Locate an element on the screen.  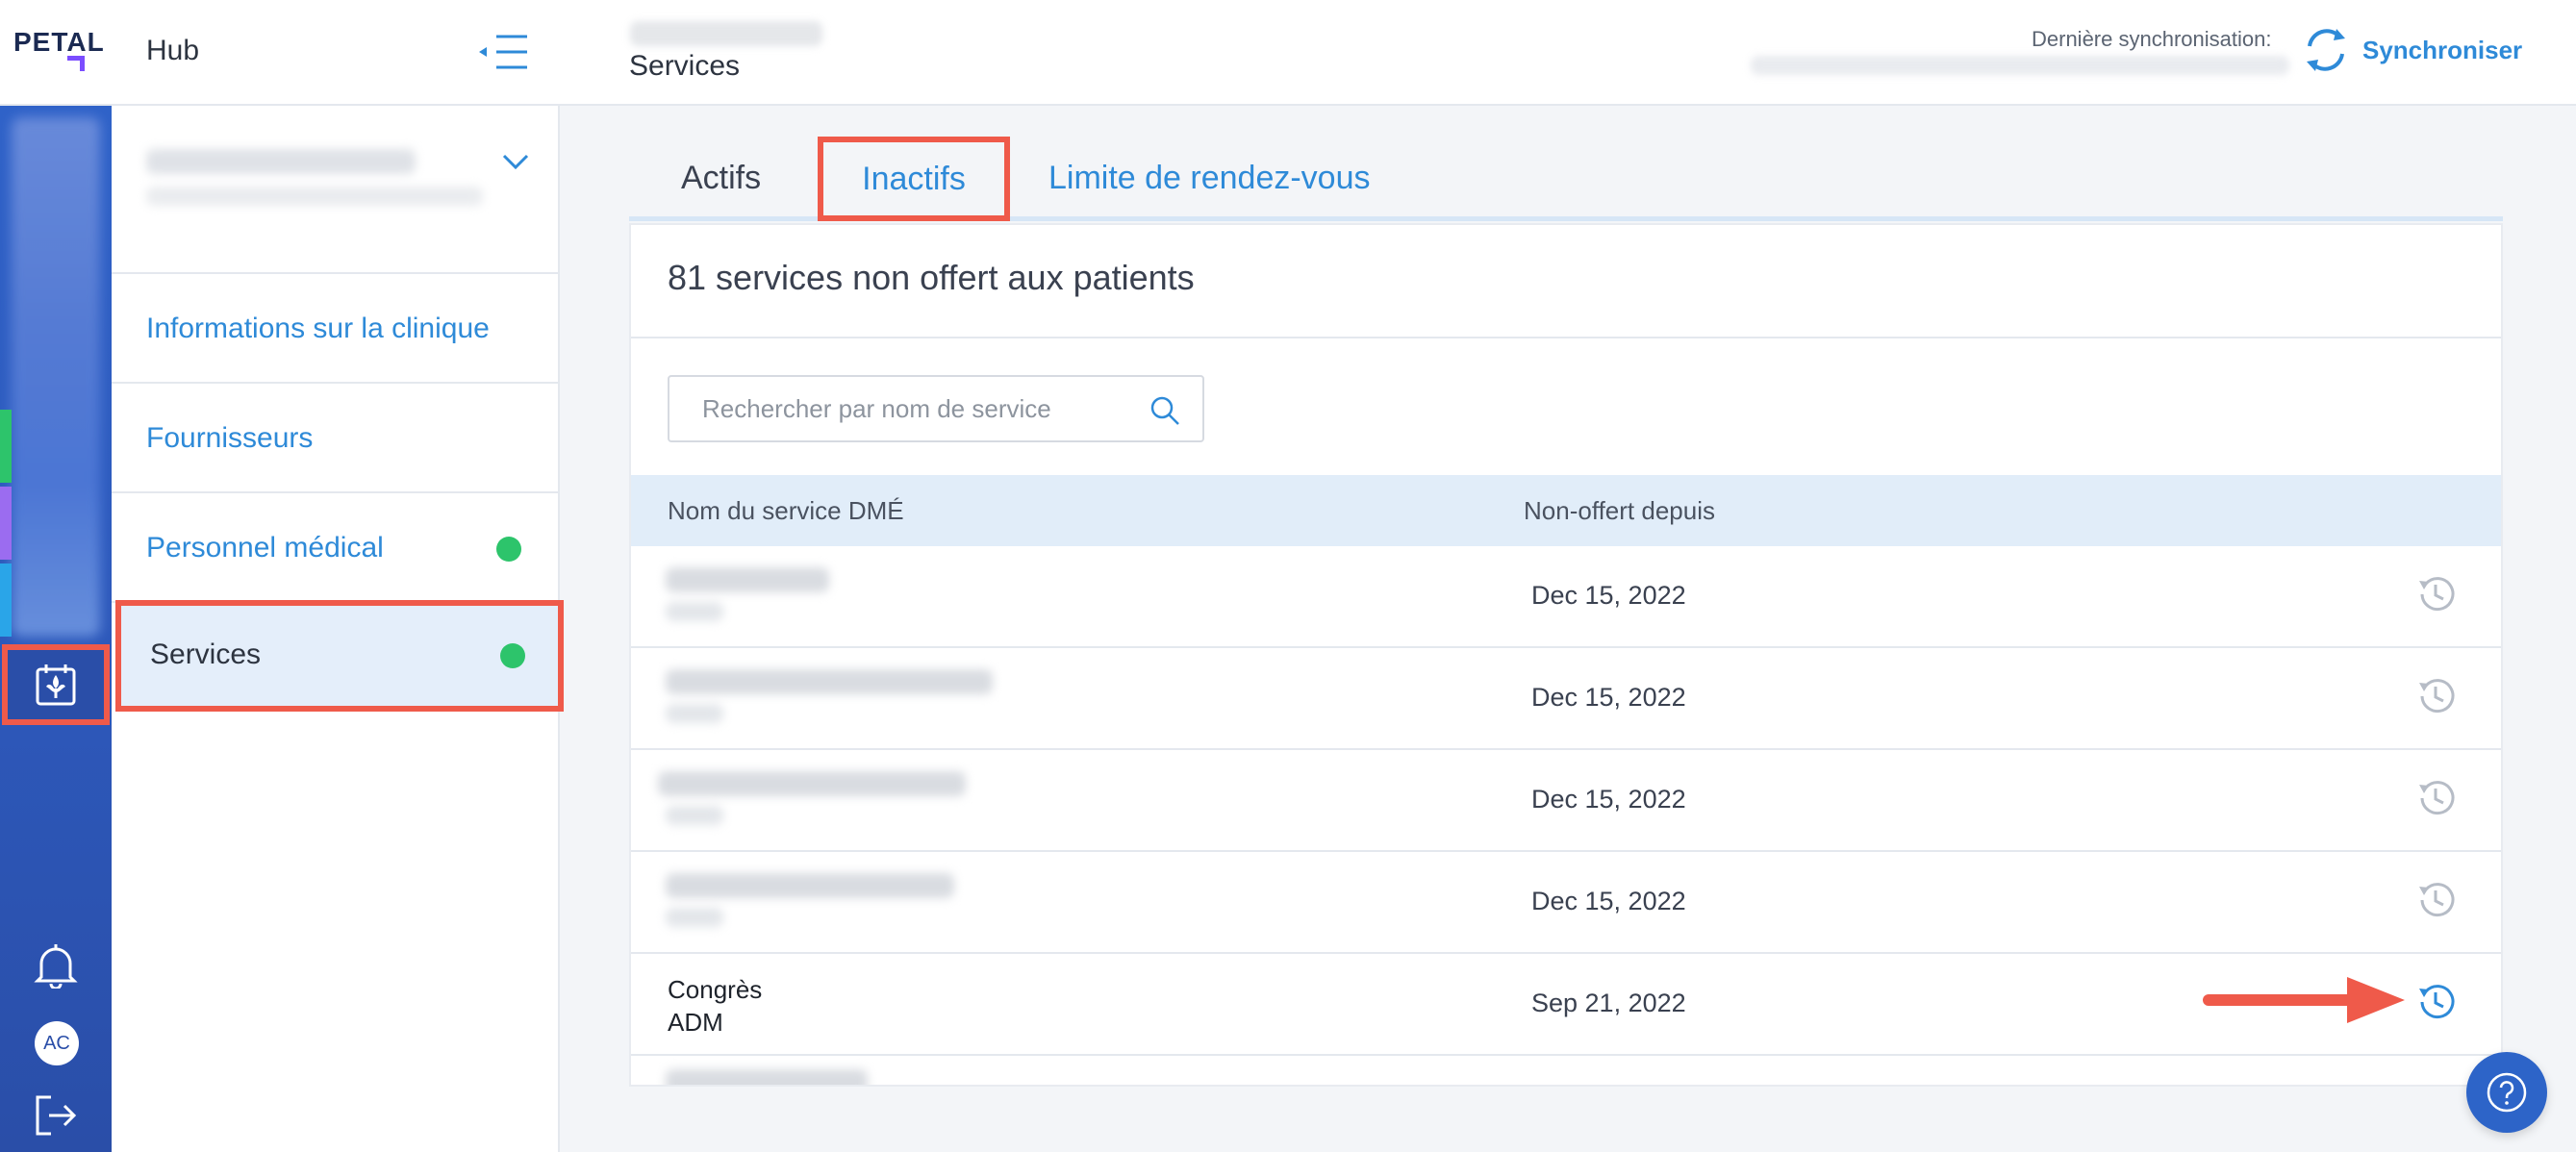
search-icon is located at coordinates (1164, 410).